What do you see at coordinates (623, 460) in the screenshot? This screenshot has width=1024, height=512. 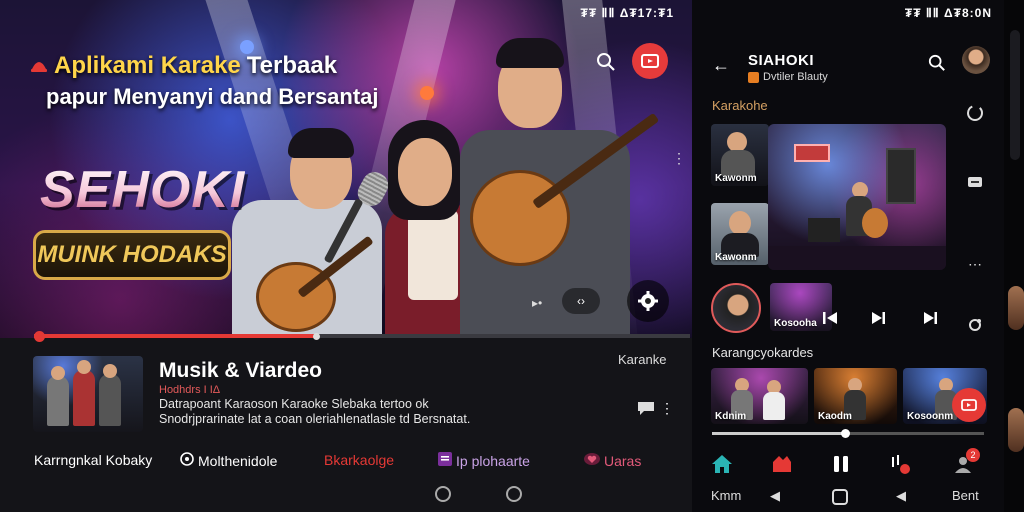 I see `nav-item-label: Uaras` at bounding box center [623, 460].